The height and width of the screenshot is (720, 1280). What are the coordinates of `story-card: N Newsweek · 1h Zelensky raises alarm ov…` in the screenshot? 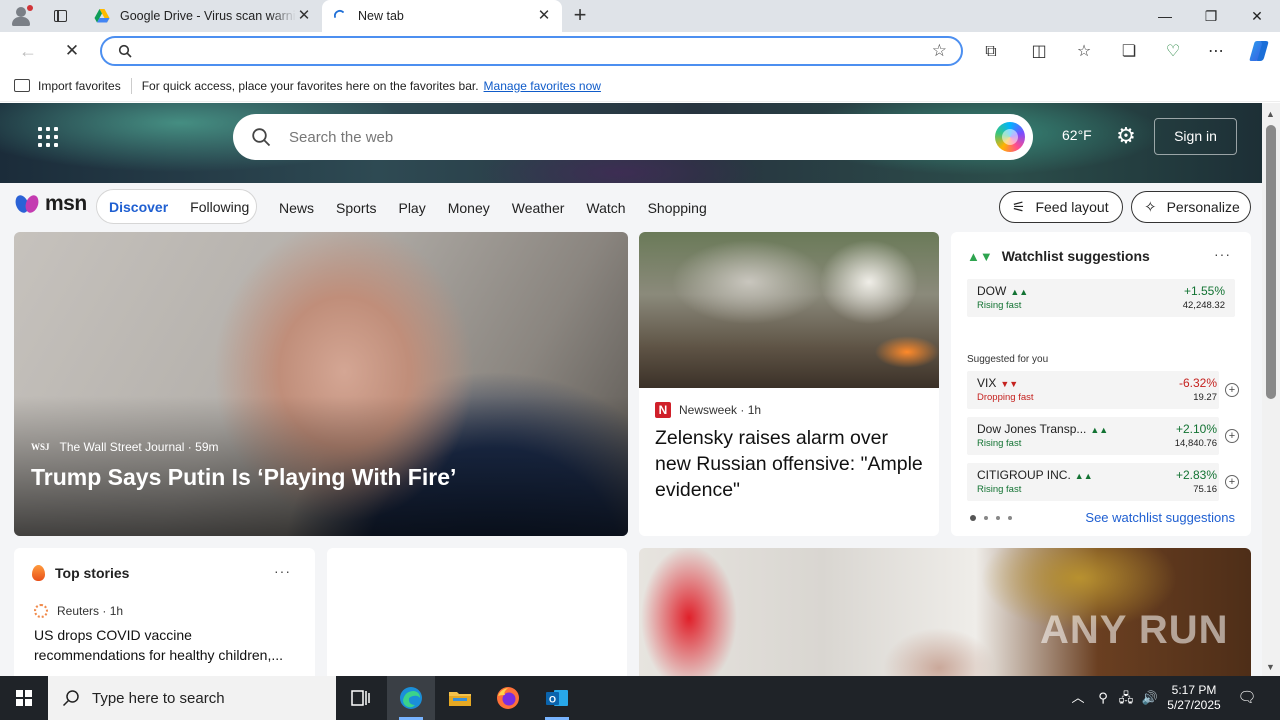 It's located at (789, 384).